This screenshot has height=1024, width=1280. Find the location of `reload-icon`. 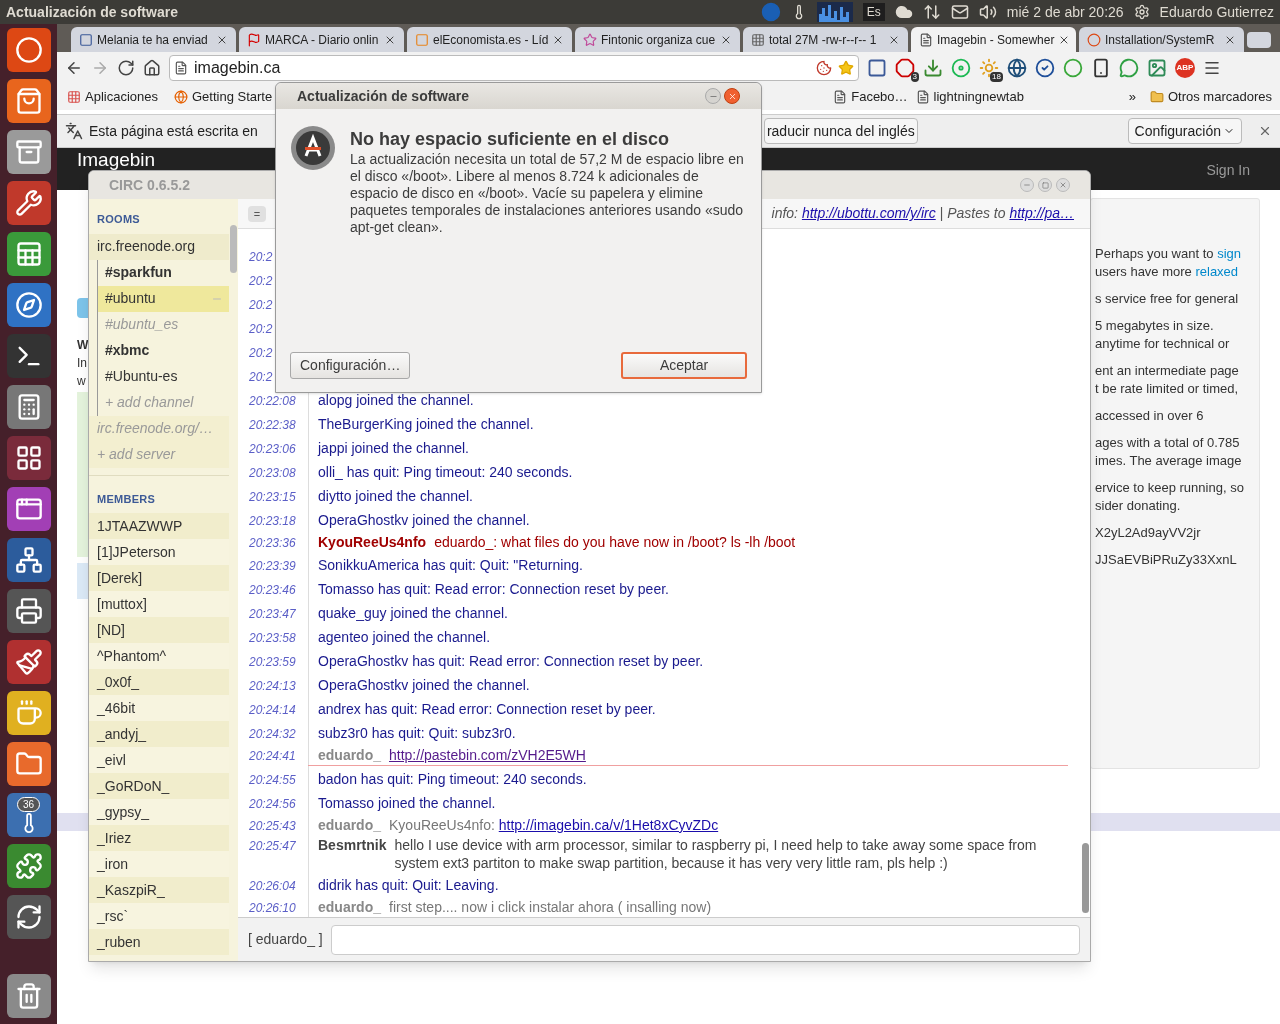

reload-icon is located at coordinates (126, 68).